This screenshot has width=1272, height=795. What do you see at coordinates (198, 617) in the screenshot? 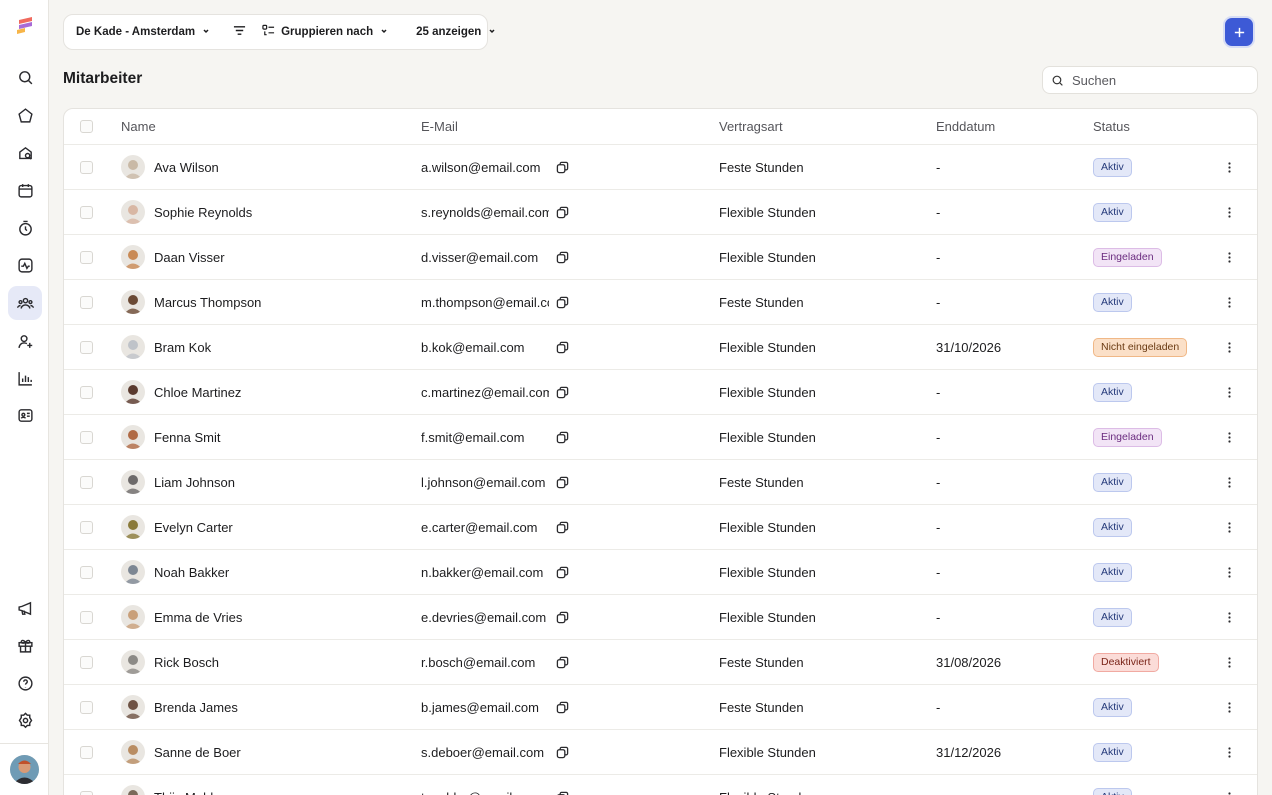
I see `employee-name: Emma de Vries` at bounding box center [198, 617].